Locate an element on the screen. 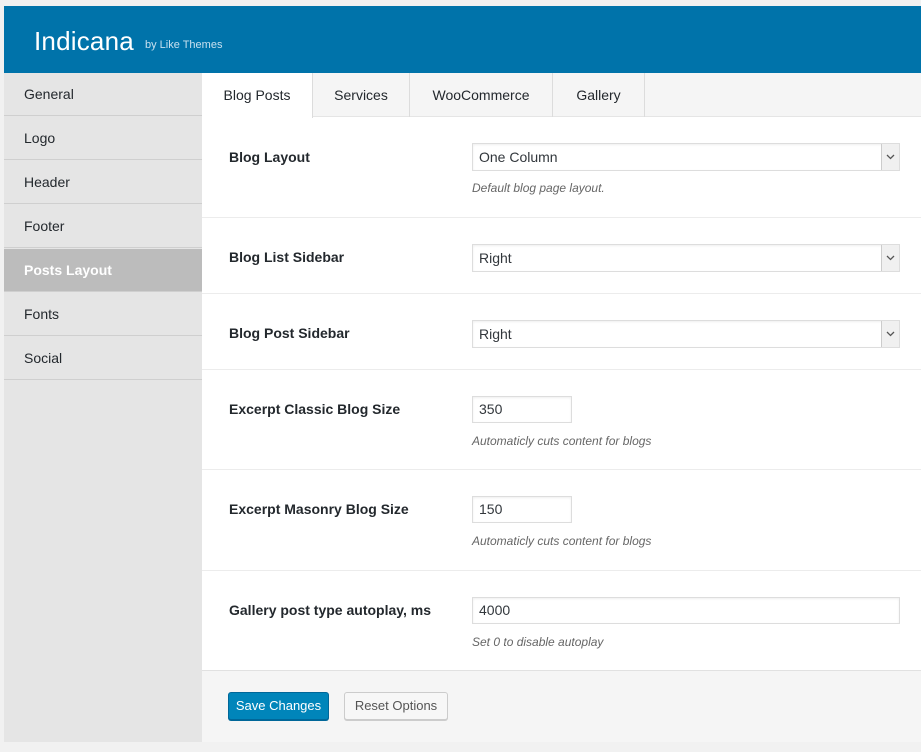 The width and height of the screenshot is (921, 752). sidebar-item-logo: Logo is located at coordinates (103, 138).